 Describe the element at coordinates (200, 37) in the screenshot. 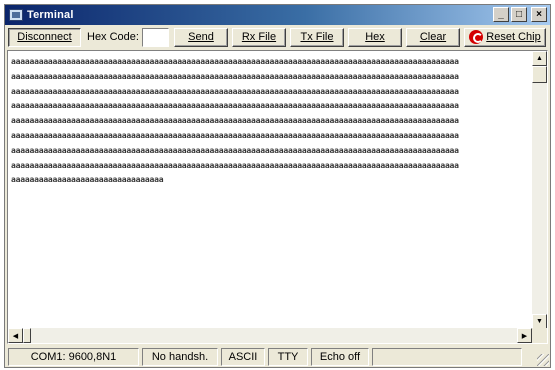

I see `send-button: Send` at that location.